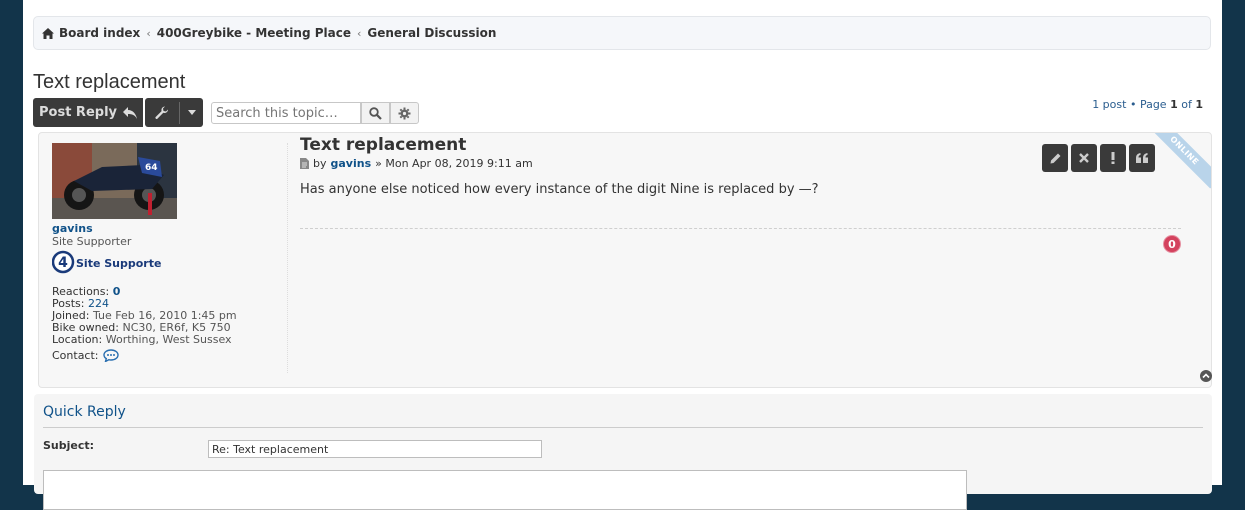 The height and width of the screenshot is (510, 1245). I want to click on page-word: Page, so click(1153, 104).